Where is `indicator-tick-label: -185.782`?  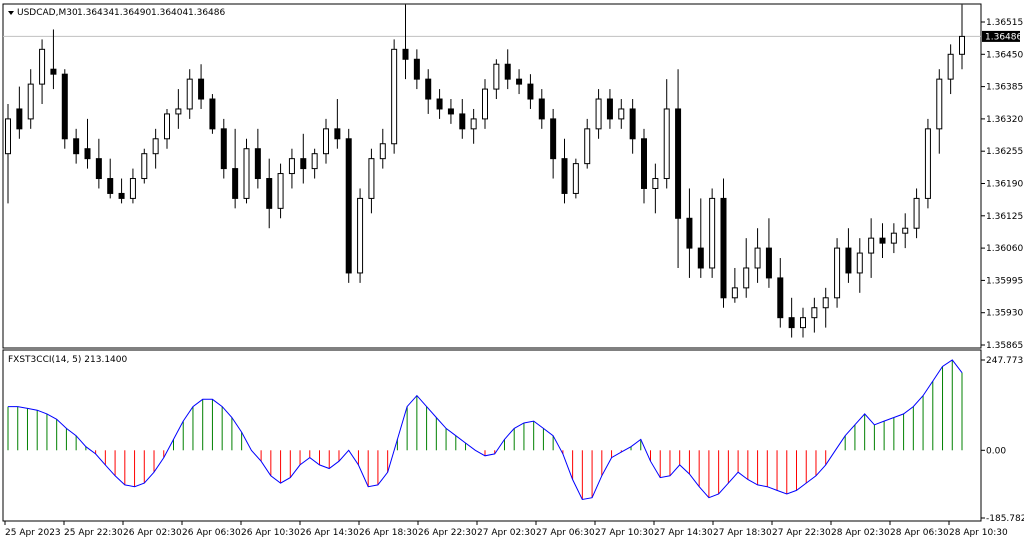
indicator-tick-label: -185.782 is located at coordinates (1005, 519).